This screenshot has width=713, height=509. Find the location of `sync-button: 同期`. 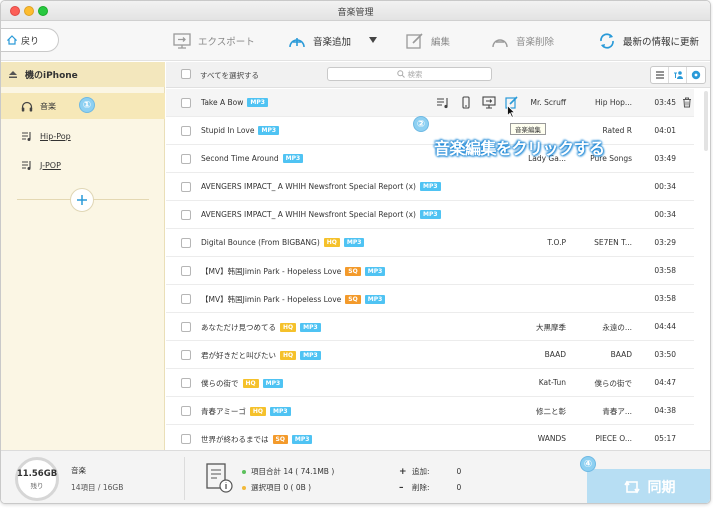

sync-button: 同期 is located at coordinates (648, 486).